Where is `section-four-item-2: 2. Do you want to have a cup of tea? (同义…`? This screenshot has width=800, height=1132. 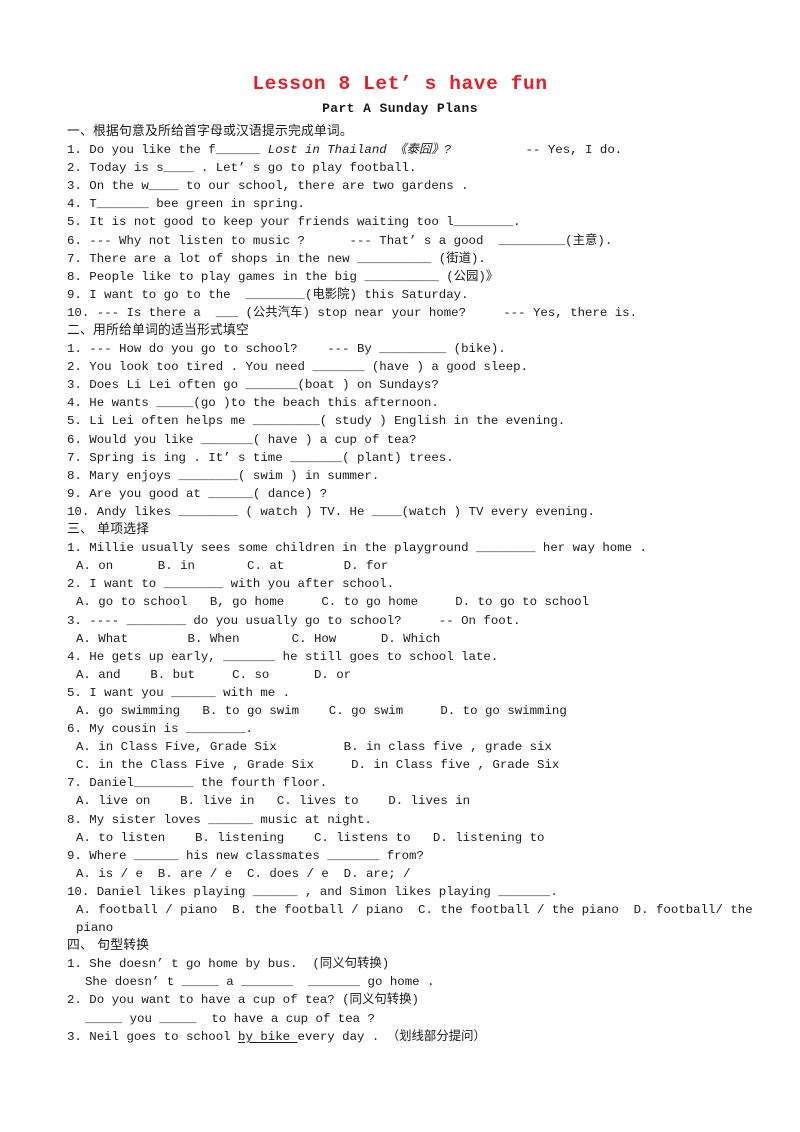
section-four-item-2: 2. Do you want to have a cup of tea? (同义… is located at coordinates (243, 1000).